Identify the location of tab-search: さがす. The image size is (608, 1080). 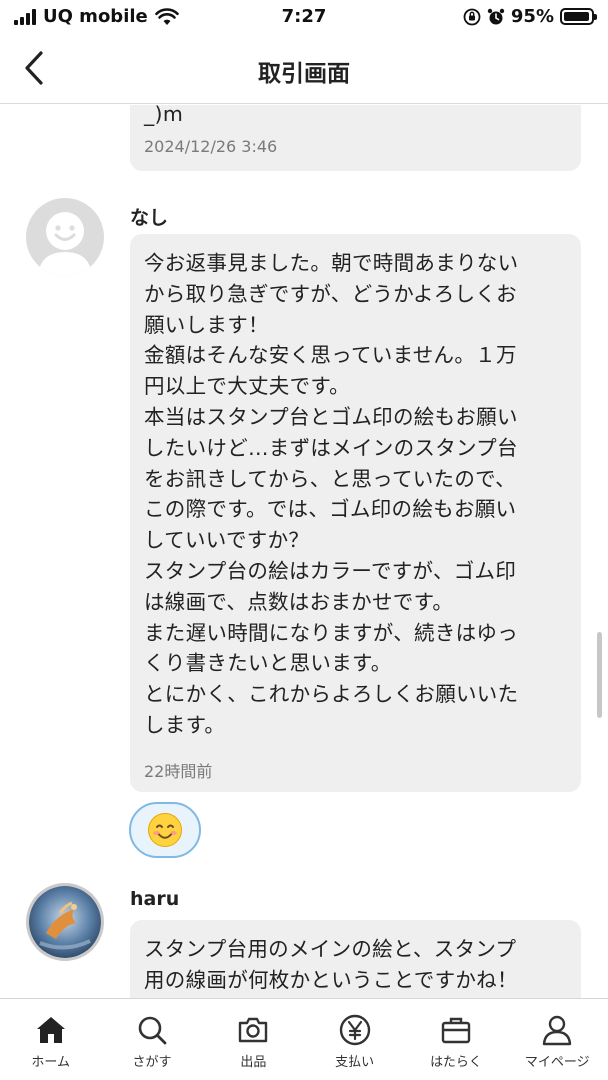
(151, 1039).